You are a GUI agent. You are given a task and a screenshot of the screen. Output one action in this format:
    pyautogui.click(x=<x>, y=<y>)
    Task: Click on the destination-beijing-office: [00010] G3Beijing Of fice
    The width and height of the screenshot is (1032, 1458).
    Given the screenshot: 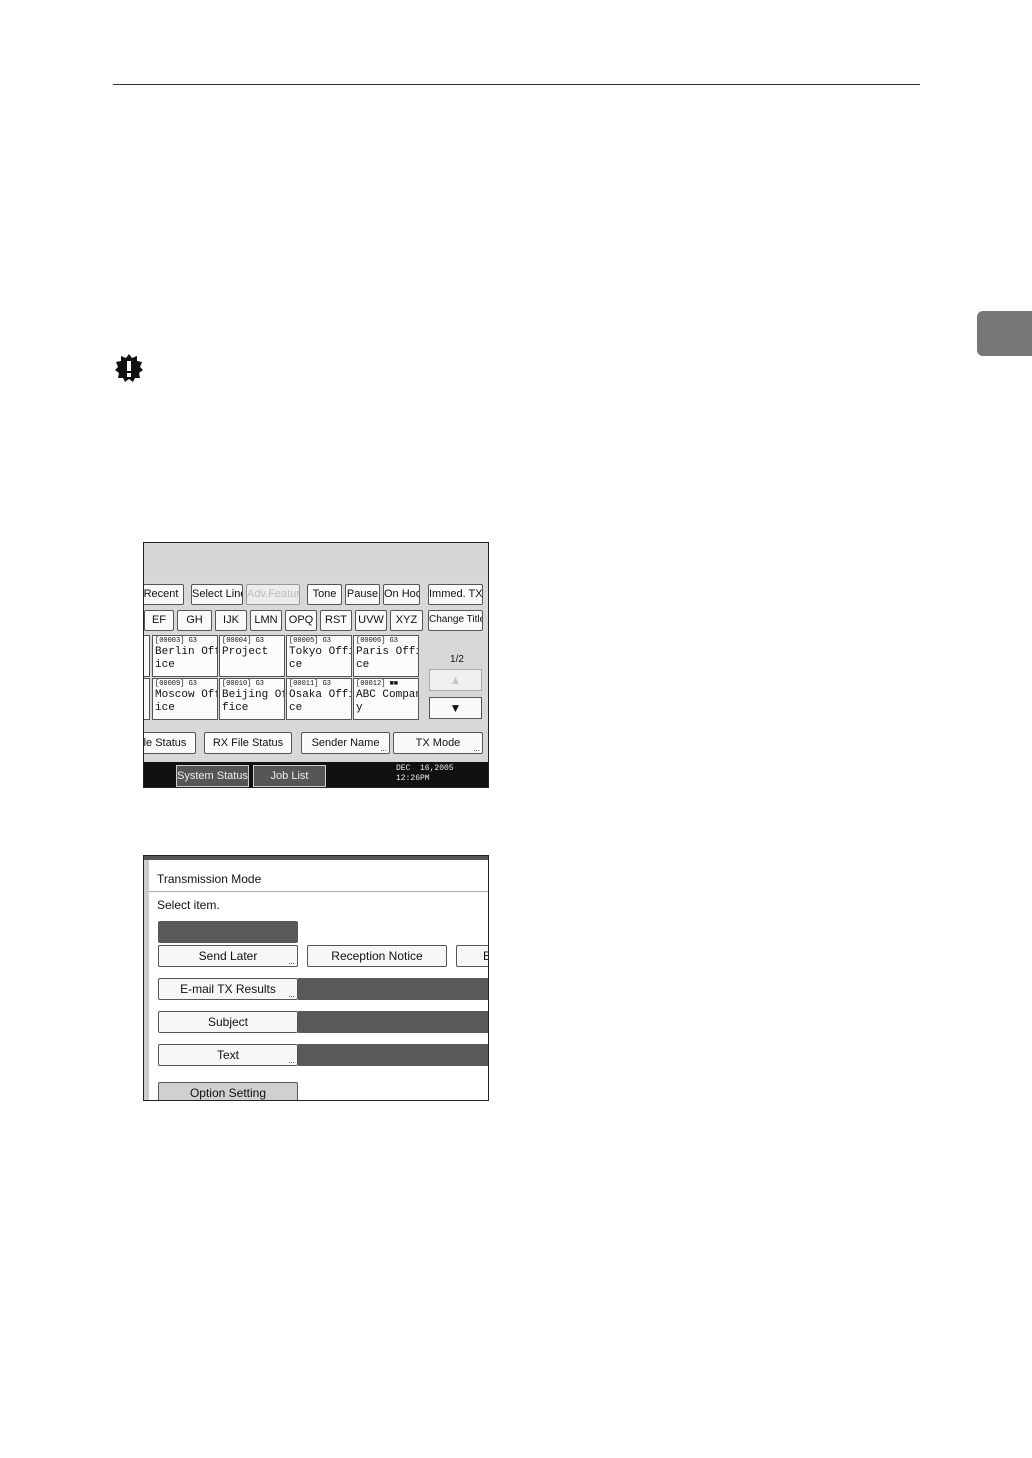 What is the action you would take?
    pyautogui.click(x=252, y=699)
    